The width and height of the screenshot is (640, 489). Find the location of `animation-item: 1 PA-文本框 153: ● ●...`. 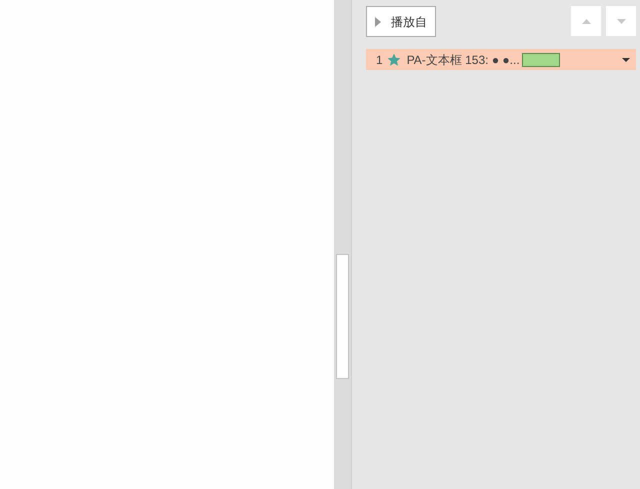

animation-item: 1 PA-文本框 153: ● ●... is located at coordinates (501, 59).